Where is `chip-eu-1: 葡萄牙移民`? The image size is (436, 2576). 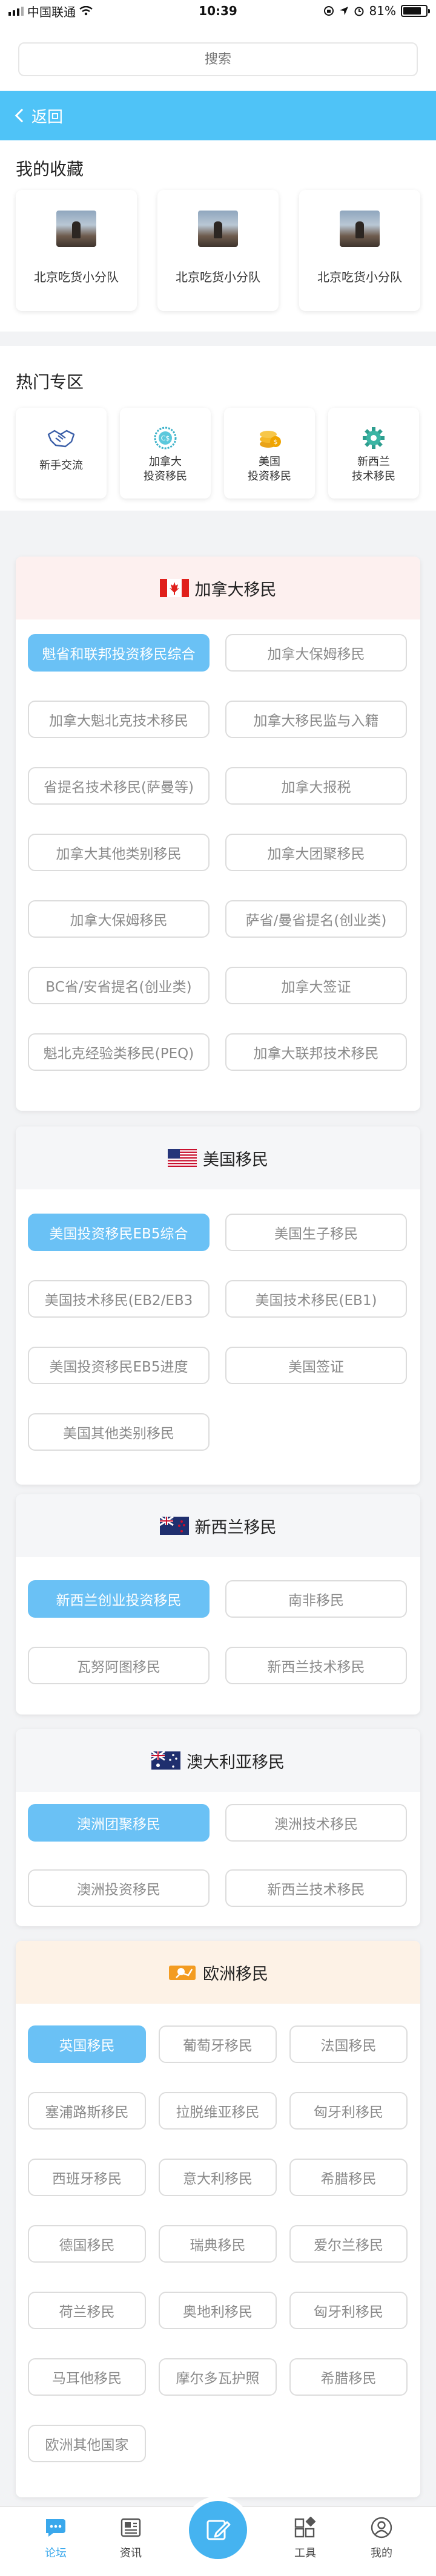
chip-eu-1: 葡萄牙移民 is located at coordinates (218, 2044).